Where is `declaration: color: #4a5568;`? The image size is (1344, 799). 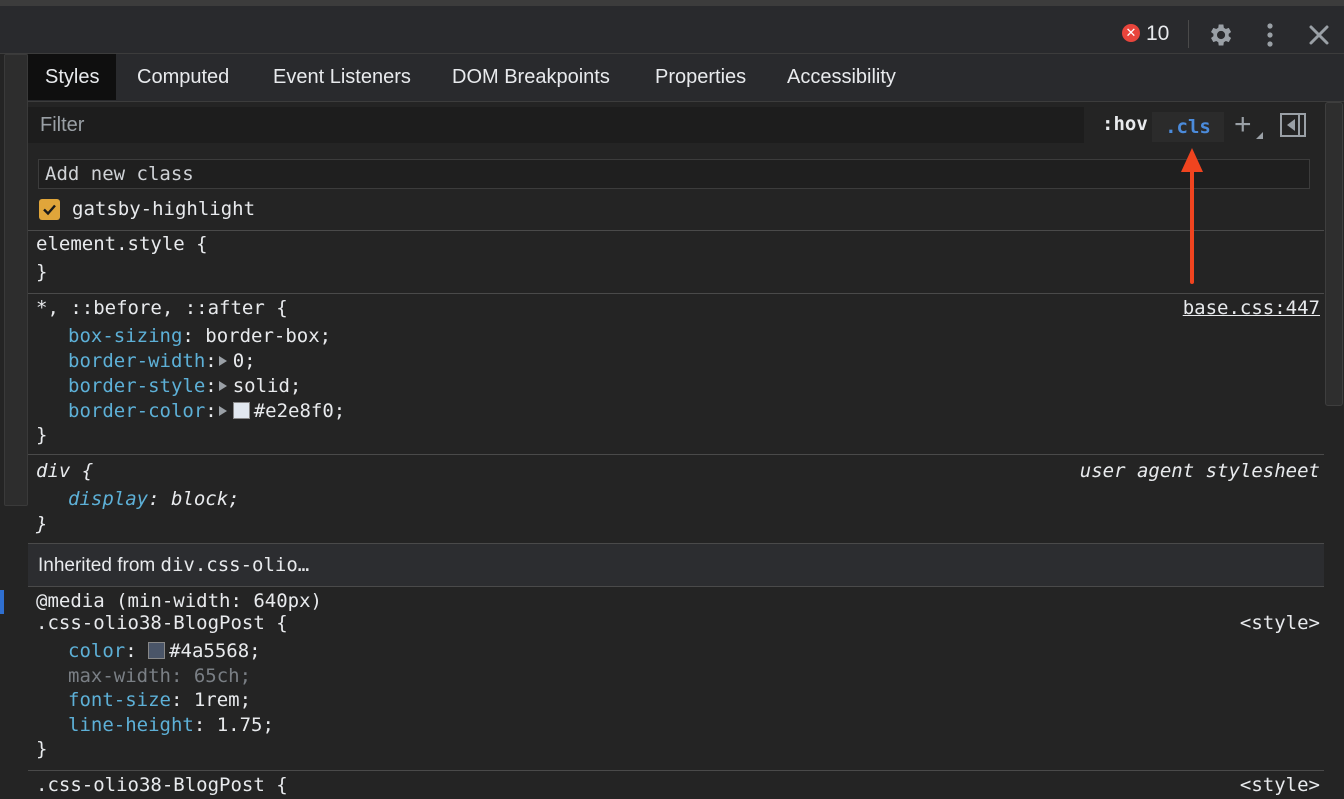
declaration: color: #4a5568; is located at coordinates (164, 651).